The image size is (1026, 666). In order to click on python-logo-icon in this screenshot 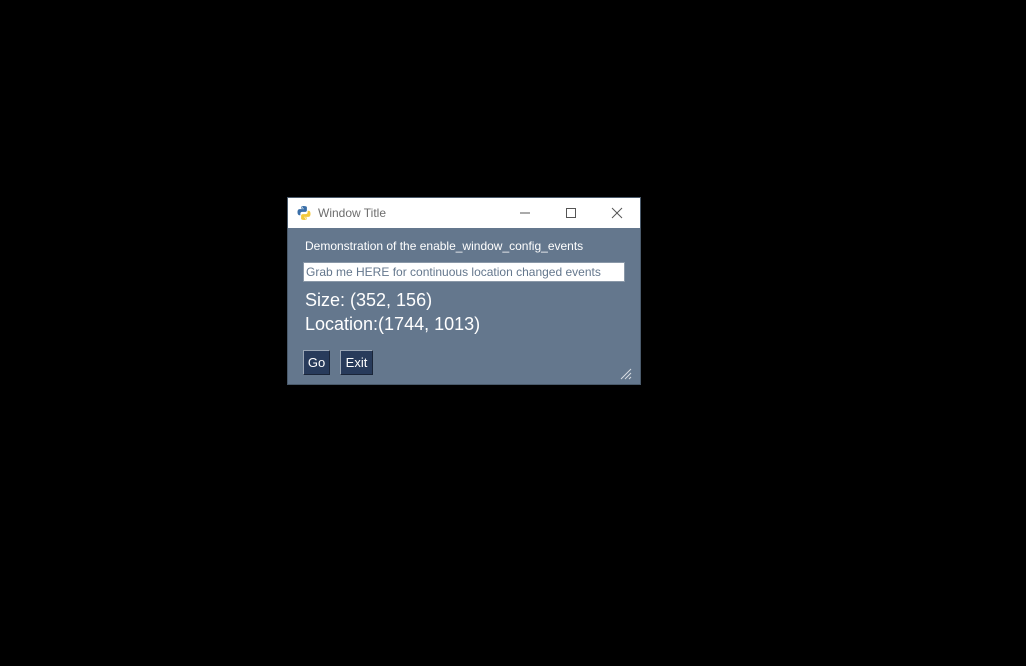, I will do `click(304, 213)`.